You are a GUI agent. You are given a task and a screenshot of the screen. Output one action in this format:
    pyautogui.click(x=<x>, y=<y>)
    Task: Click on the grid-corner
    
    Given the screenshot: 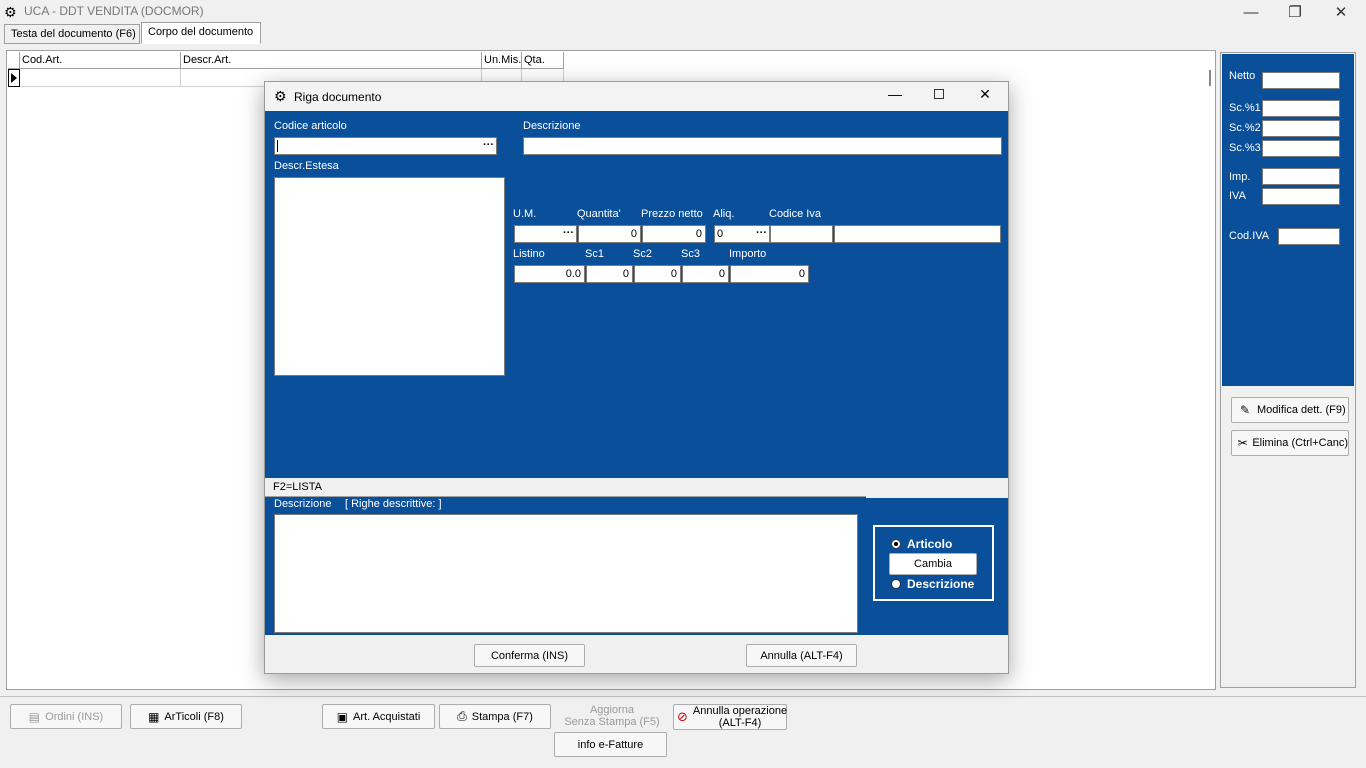 What is the action you would take?
    pyautogui.click(x=14, y=60)
    